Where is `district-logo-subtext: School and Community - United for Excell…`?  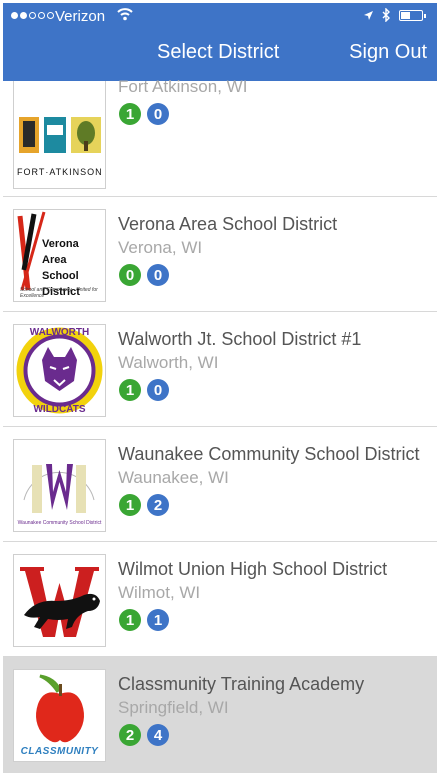 district-logo-subtext: School and Community - United for Excell… is located at coordinates (59, 293).